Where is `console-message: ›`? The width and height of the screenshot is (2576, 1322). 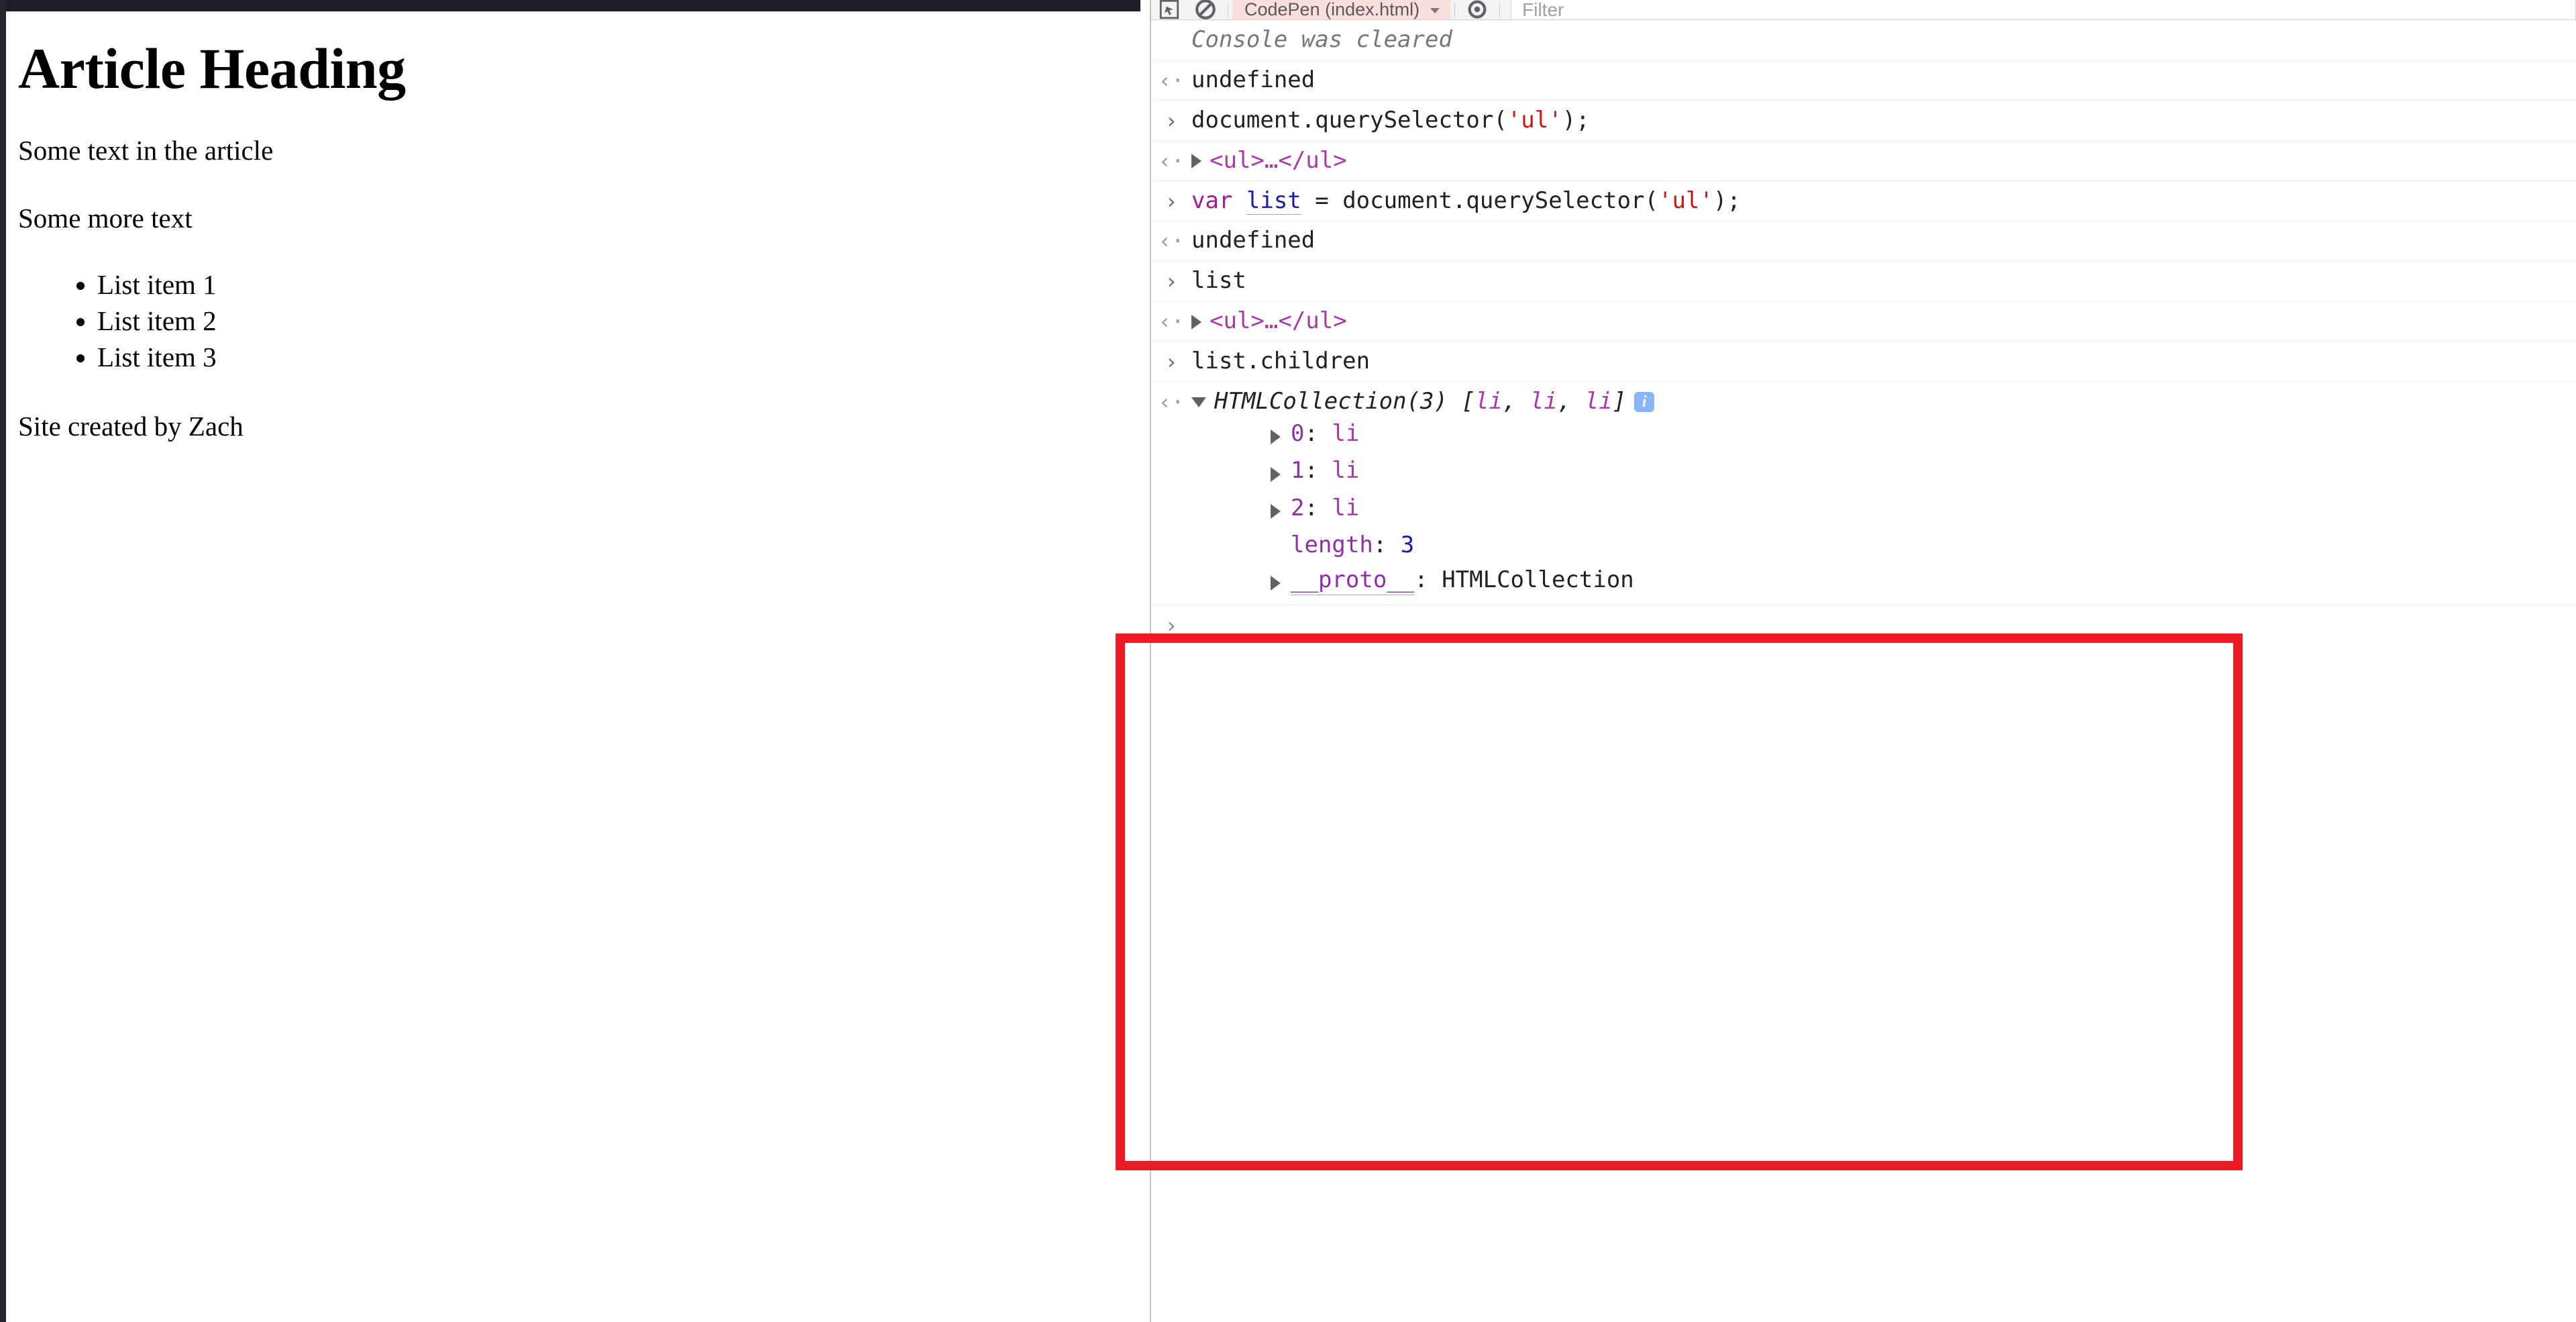
console-message: › is located at coordinates (1863, 628).